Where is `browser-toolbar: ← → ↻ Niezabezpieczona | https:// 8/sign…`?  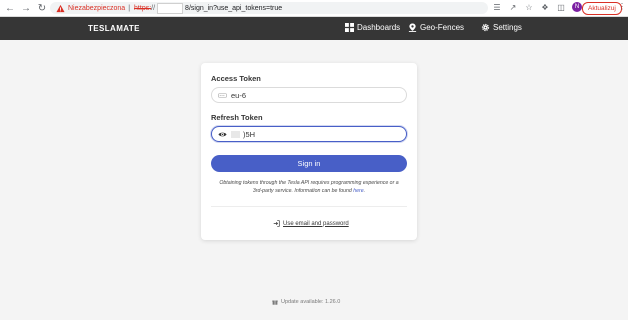 browser-toolbar: ← → ↻ Niezabezpieczona | https:// 8/sign… is located at coordinates (314, 8).